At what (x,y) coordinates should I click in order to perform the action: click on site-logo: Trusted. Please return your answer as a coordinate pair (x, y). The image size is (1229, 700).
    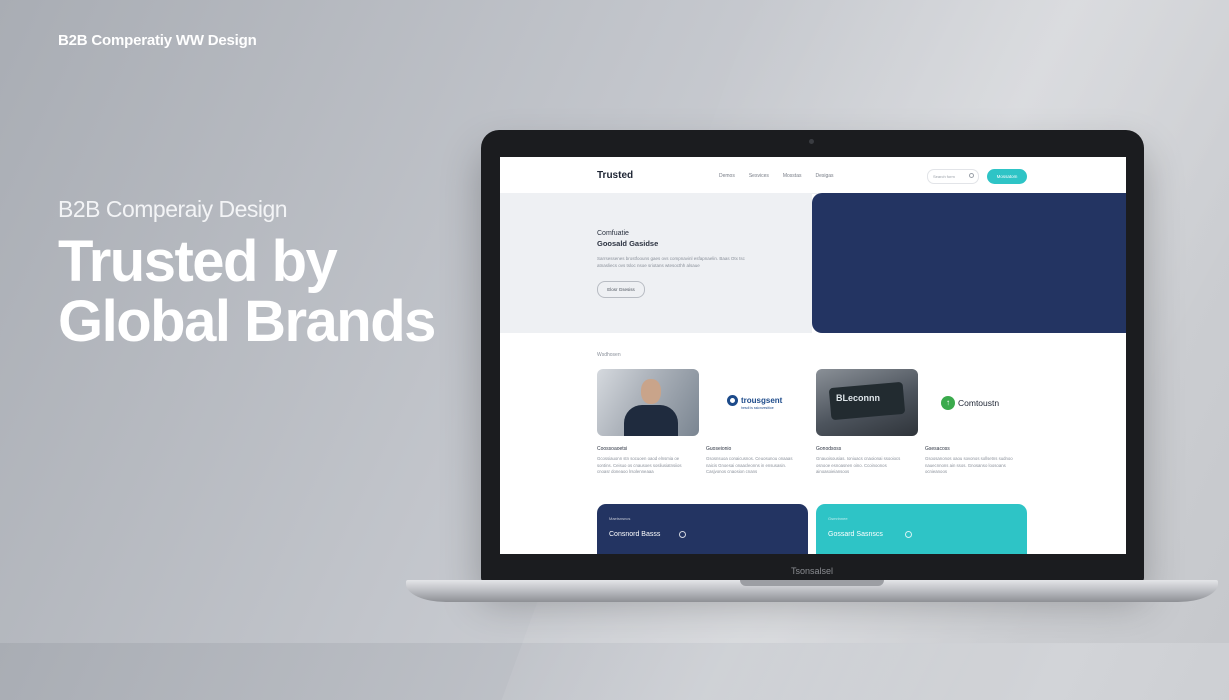
    Looking at the image, I should click on (615, 175).